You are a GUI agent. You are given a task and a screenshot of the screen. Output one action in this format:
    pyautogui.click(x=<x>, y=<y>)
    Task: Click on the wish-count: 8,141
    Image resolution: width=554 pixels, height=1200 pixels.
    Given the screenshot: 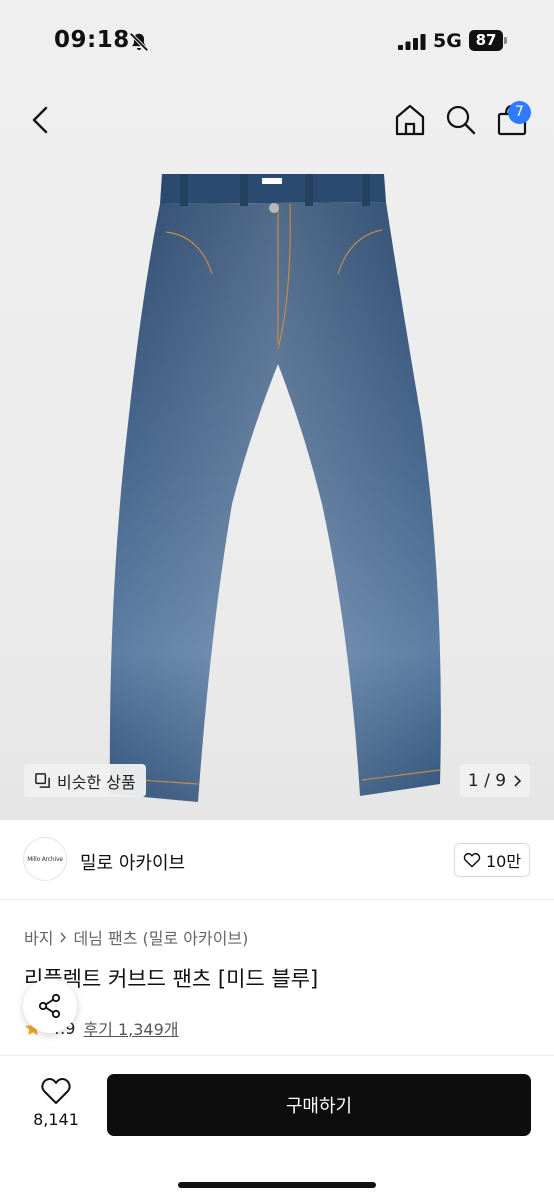 What is the action you would take?
    pyautogui.click(x=56, y=1119)
    